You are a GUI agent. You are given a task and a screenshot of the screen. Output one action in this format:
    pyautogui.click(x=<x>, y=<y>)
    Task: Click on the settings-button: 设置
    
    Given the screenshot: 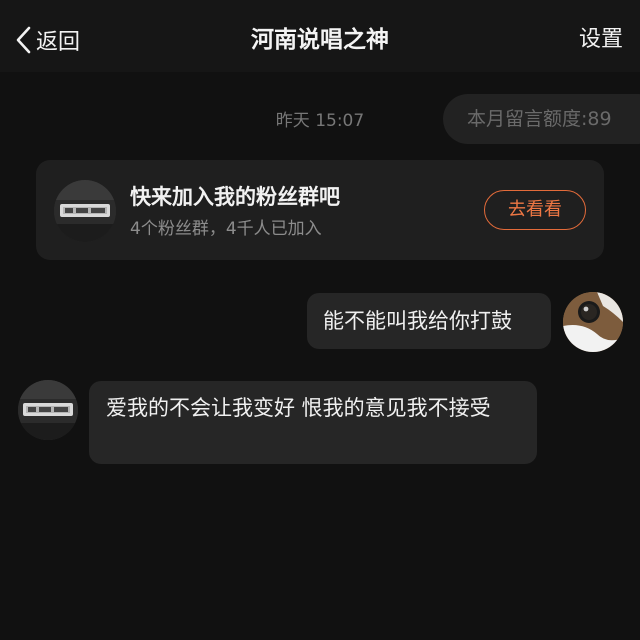 What is the action you would take?
    pyautogui.click(x=601, y=40)
    